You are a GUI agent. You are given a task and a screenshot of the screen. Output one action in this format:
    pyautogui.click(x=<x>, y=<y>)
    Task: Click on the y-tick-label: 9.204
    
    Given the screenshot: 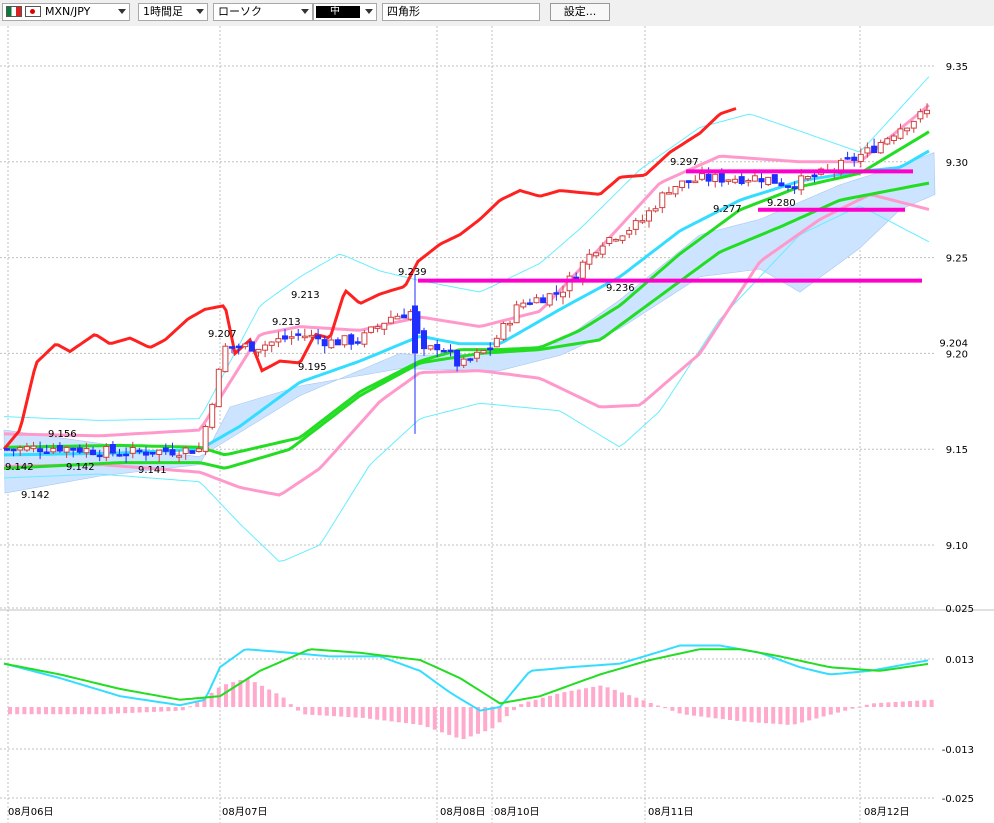 What is the action you would take?
    pyautogui.click(x=953, y=344)
    